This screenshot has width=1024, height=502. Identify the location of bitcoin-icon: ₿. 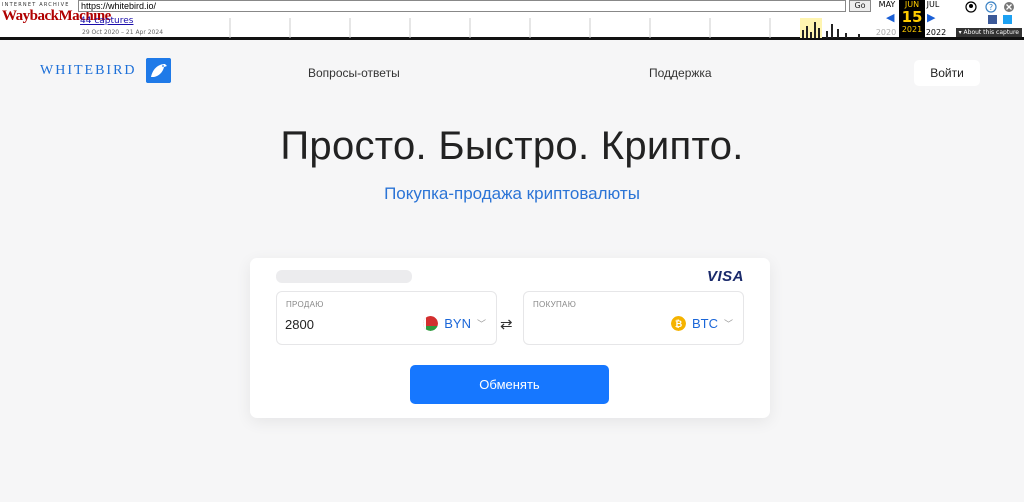
(678, 323).